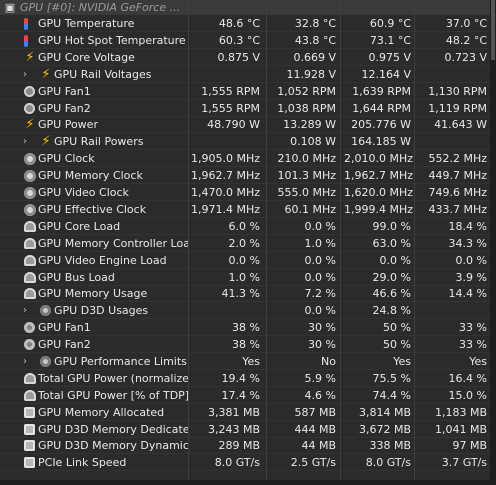  Describe the element at coordinates (473, 327) in the screenshot. I see `avg-value: 33 %` at that location.